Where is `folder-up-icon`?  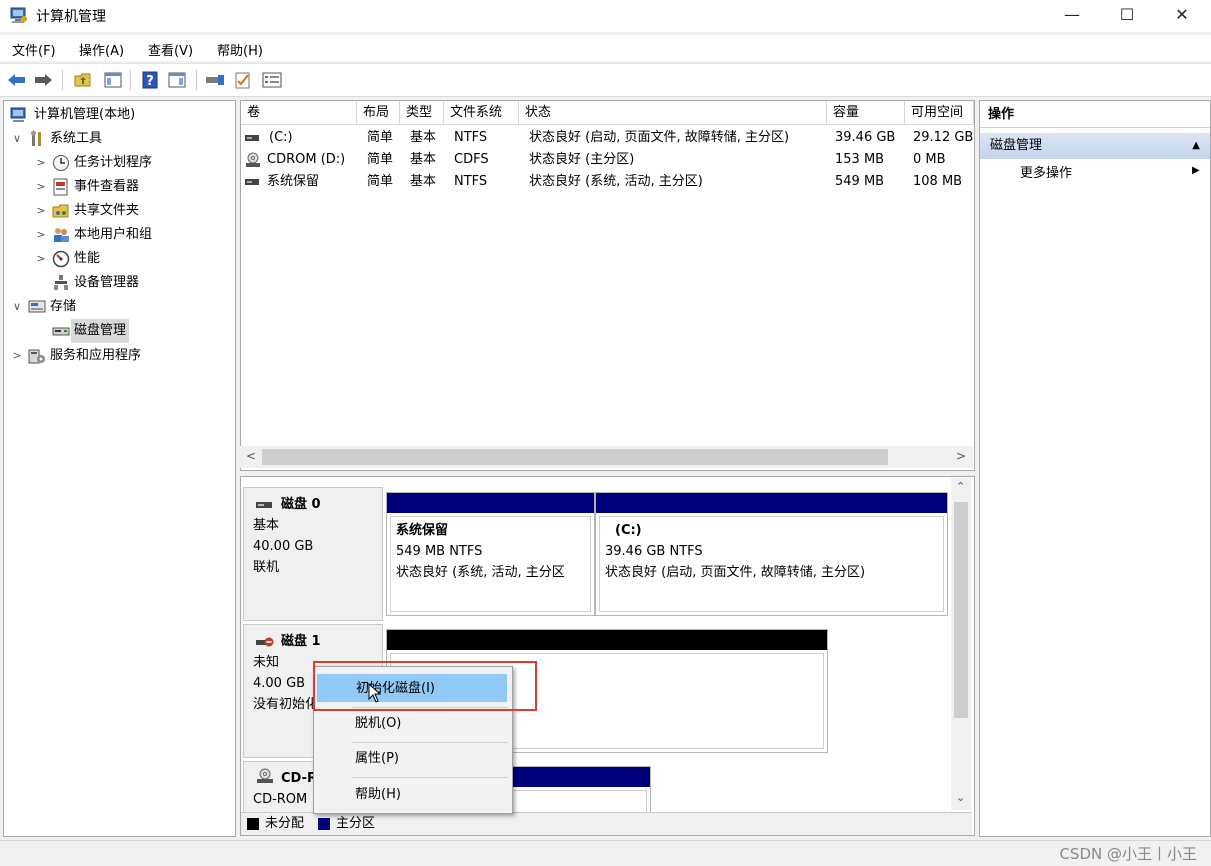 folder-up-icon is located at coordinates (82, 80).